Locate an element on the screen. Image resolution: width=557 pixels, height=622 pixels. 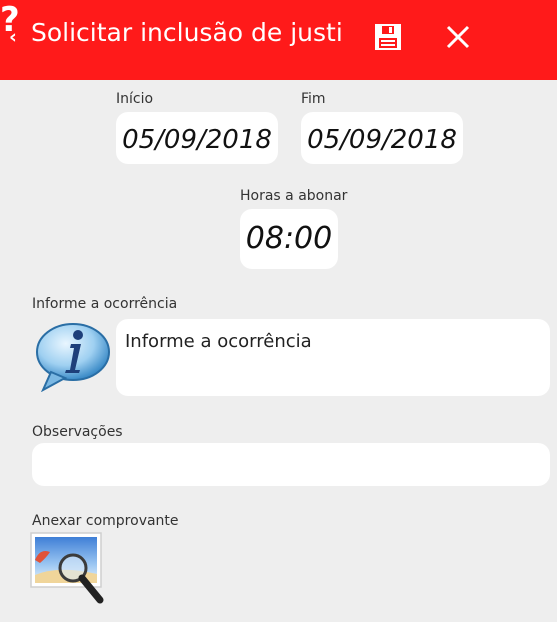
occurrence-field: Informe a ocorrência is located at coordinates (333, 357).